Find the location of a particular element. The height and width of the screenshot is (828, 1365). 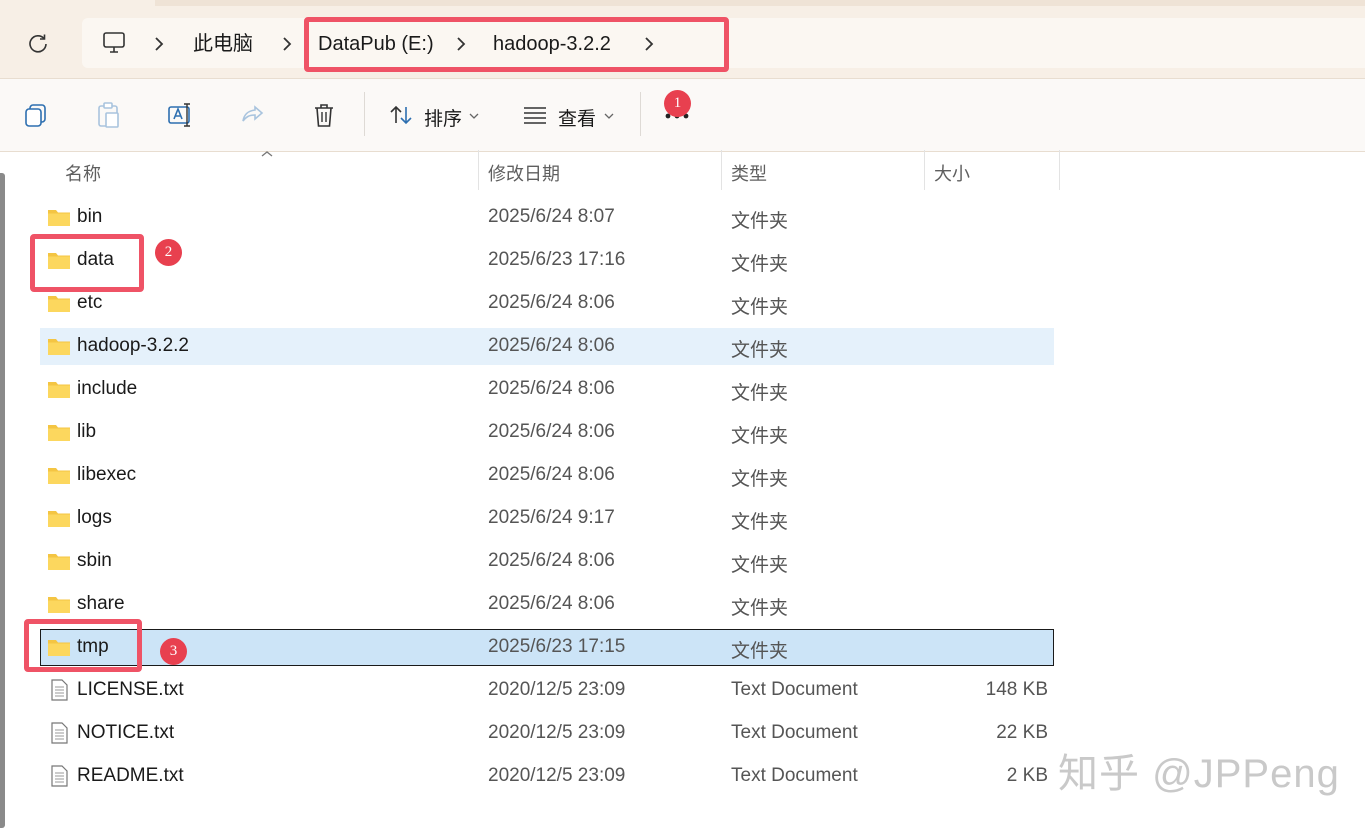

file-modified: 2025/6/24 8:07 is located at coordinates (551, 216).